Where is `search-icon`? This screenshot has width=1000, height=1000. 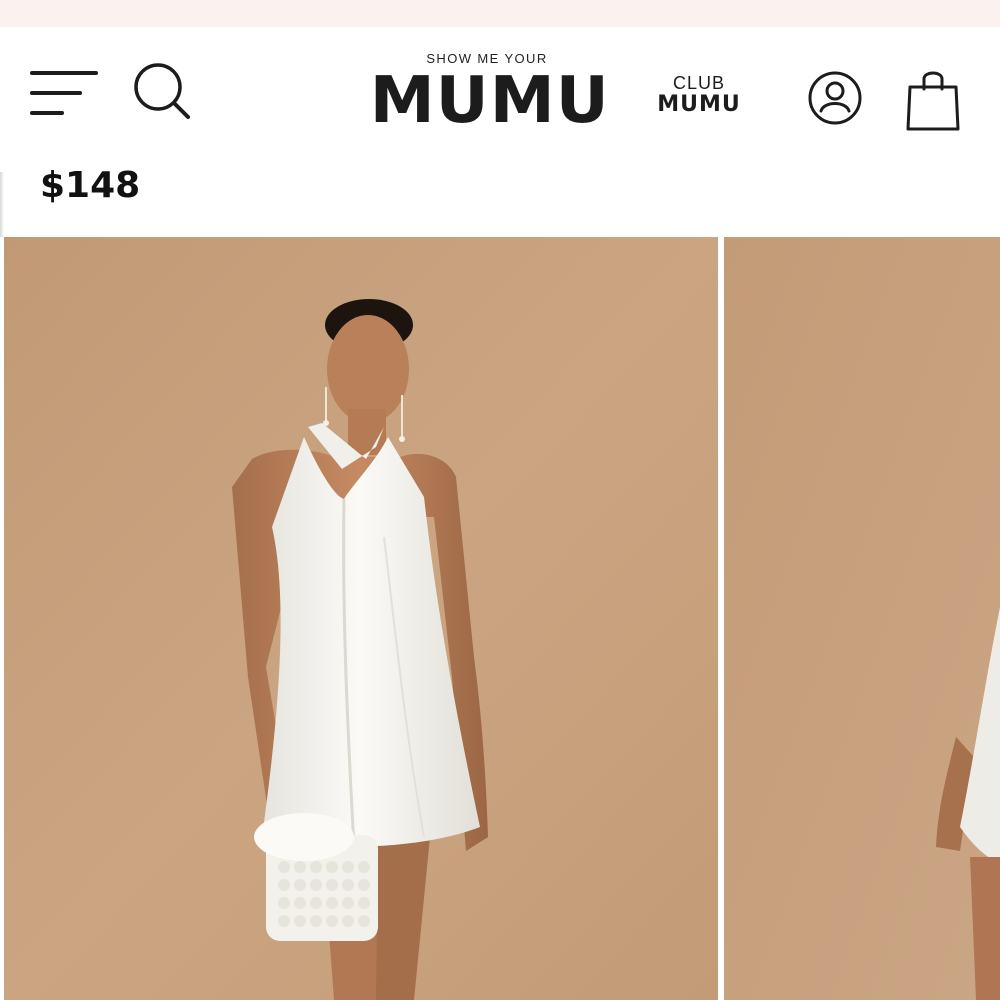 search-icon is located at coordinates (162, 91).